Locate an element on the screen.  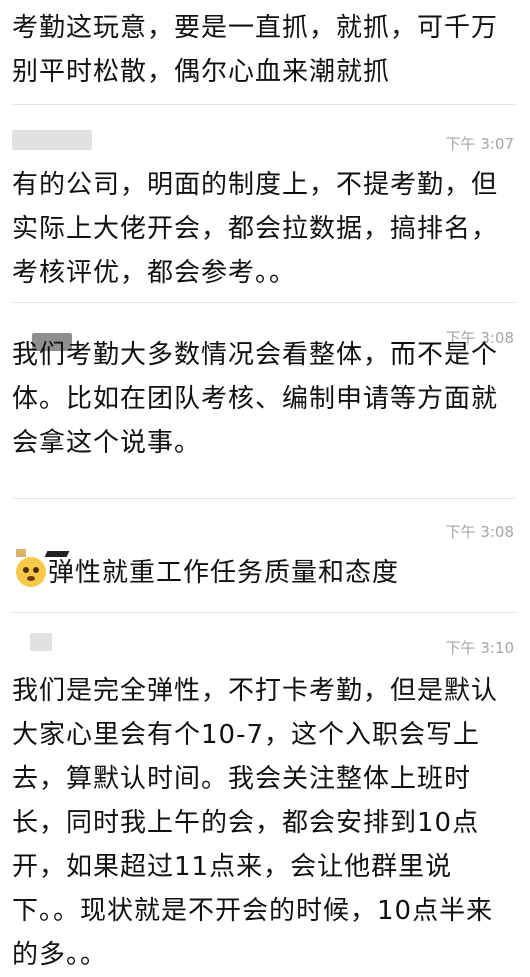
mouth-icon is located at coordinates (31, 578).